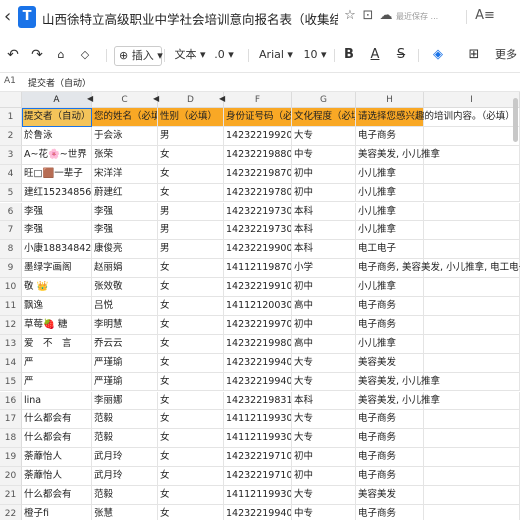  What do you see at coordinates (435, 117) in the screenshot?
I see `header-cell: 请选择您感兴趣的培训内容。（必填）` at bounding box center [435, 117].